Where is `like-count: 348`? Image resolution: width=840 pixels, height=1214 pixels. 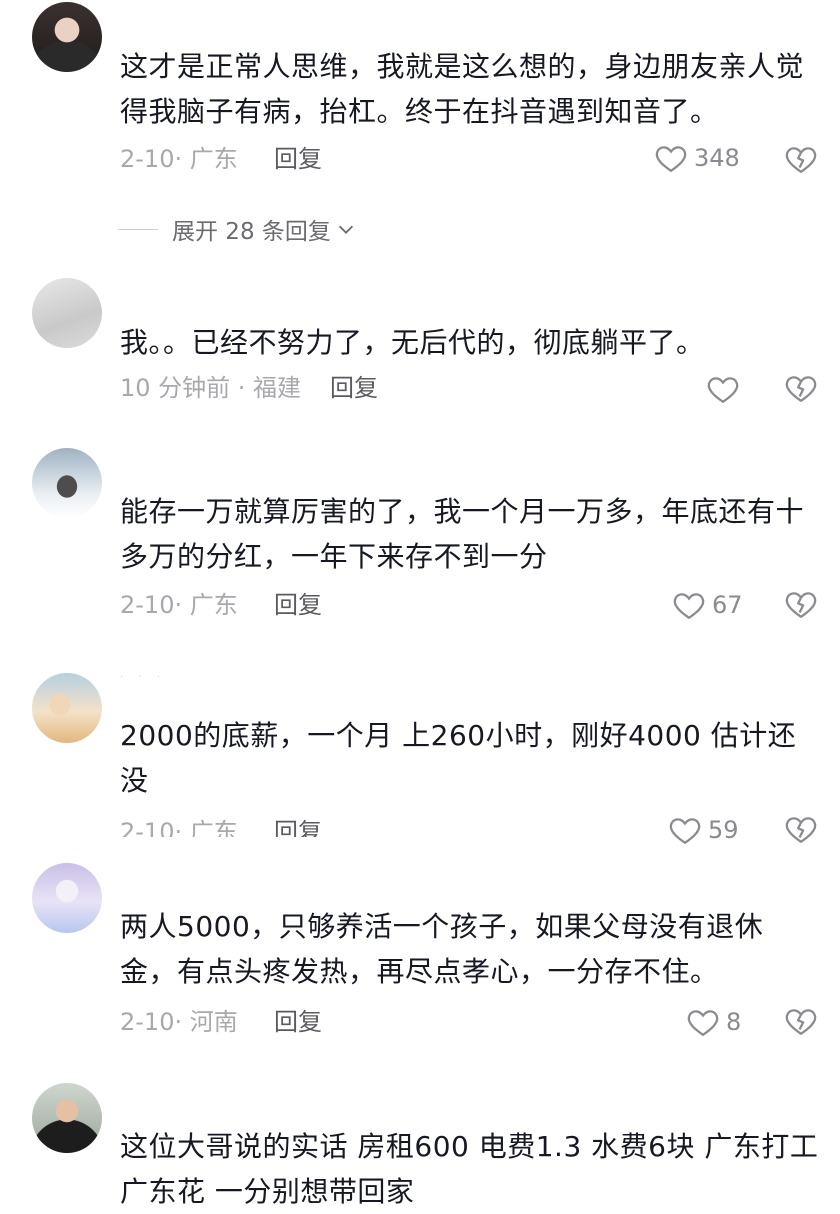
like-count: 348 is located at coordinates (717, 158).